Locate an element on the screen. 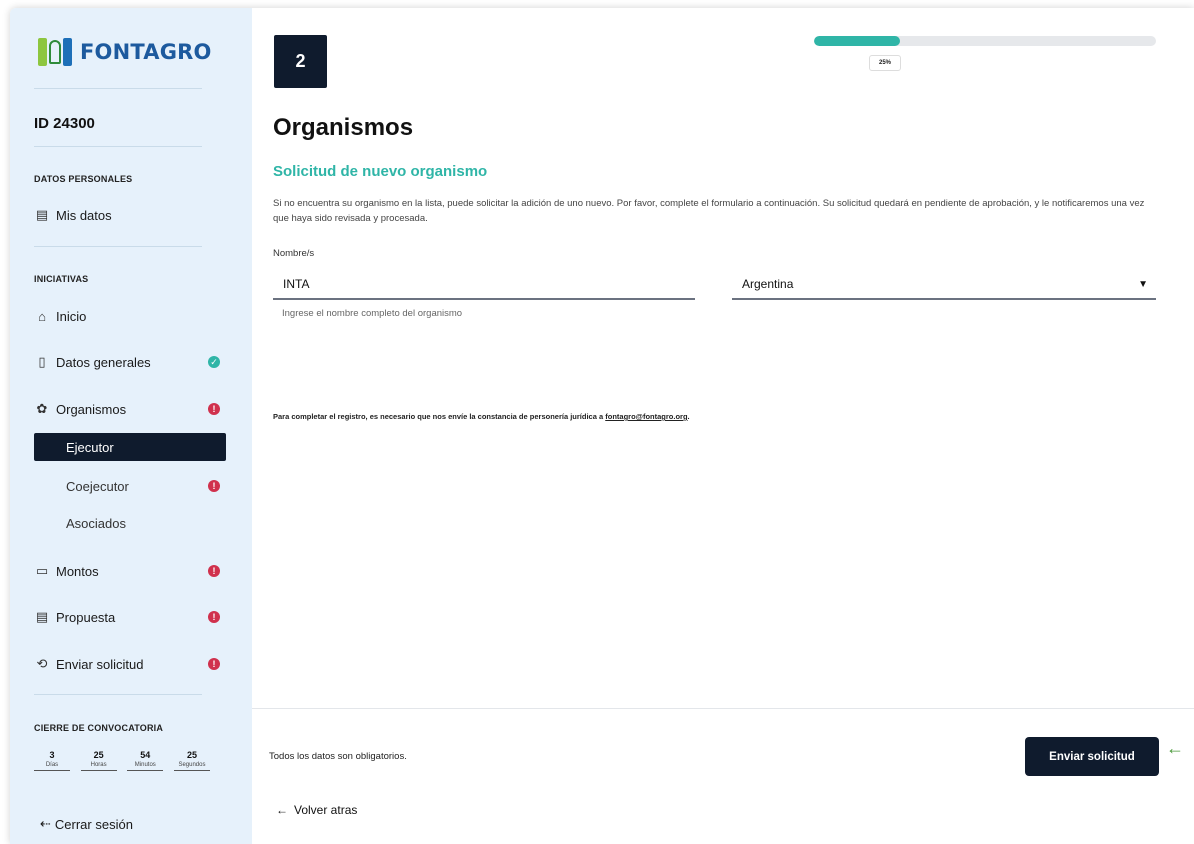 The image size is (1194, 844). home-icon: ⌂ is located at coordinates (42, 316).